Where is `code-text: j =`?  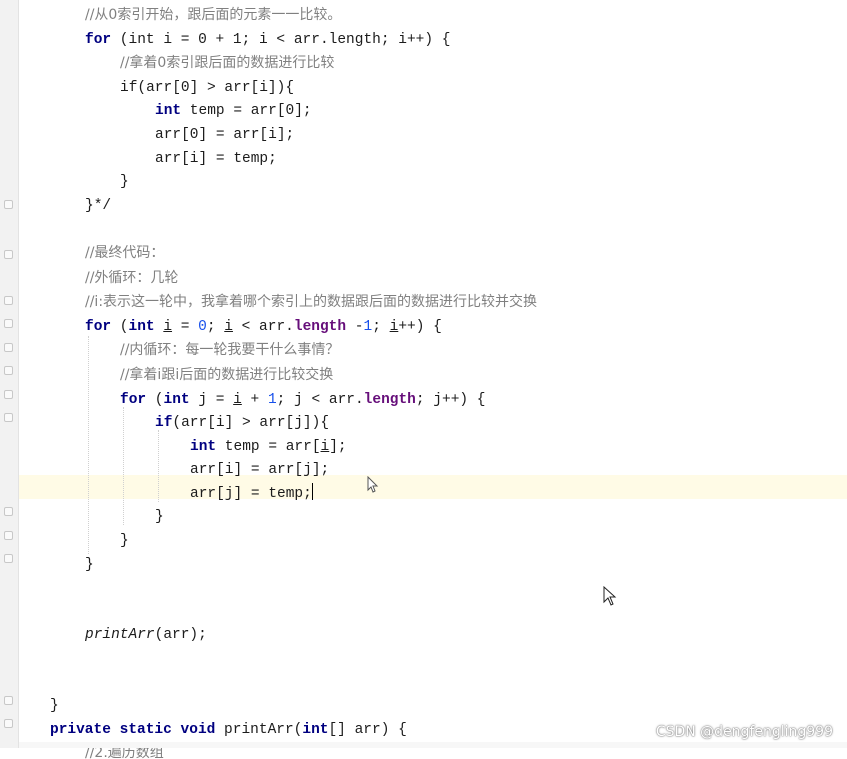
code-text: j = is located at coordinates (211, 399).